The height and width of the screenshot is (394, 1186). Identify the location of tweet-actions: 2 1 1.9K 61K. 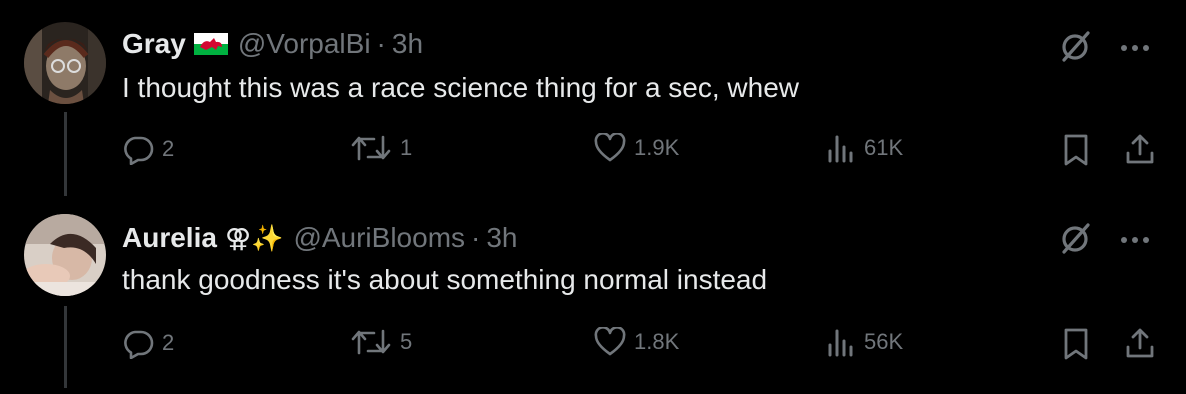
(640, 153).